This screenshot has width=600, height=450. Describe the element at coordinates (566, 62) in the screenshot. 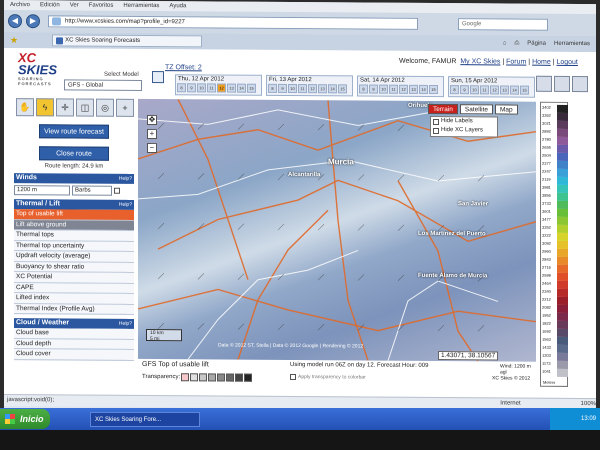

I see `logout-link: Logout` at that location.